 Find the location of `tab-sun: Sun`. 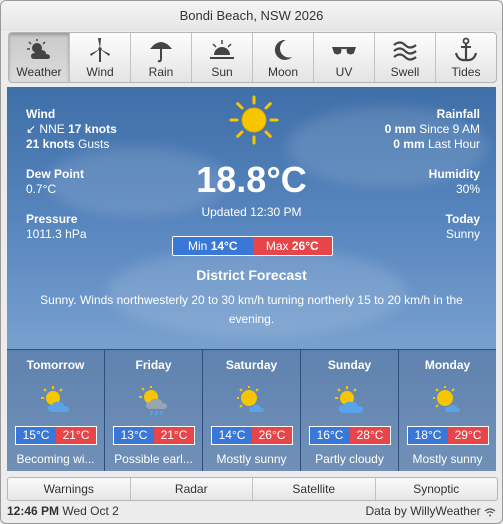

tab-sun: Sun is located at coordinates (222, 57).